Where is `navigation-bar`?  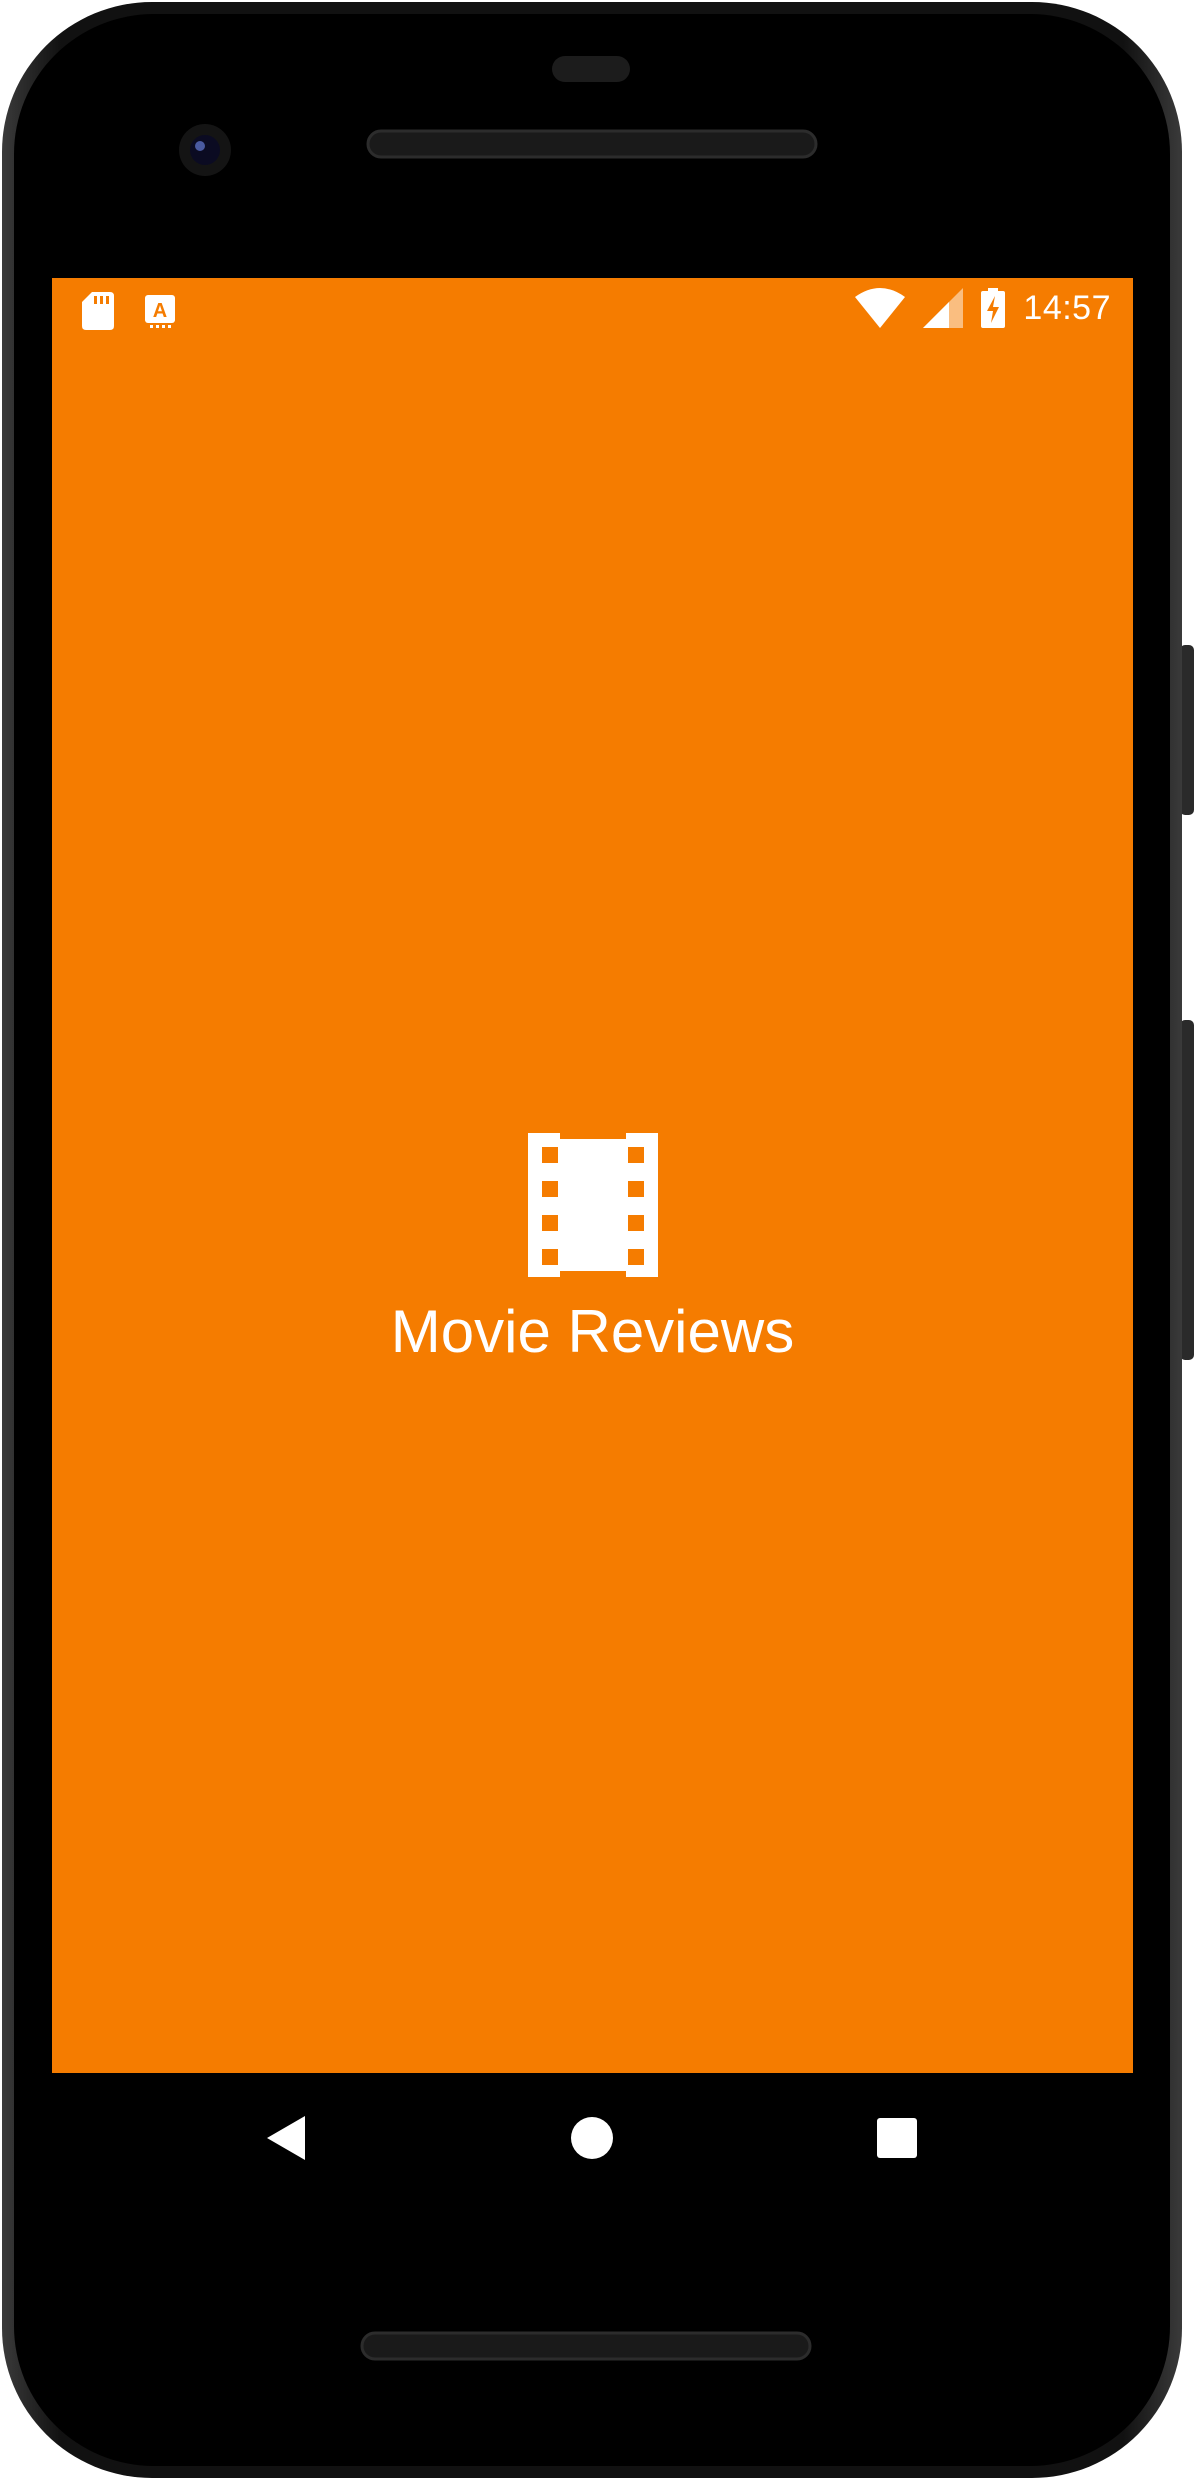
navigation-bar is located at coordinates (592, 2138).